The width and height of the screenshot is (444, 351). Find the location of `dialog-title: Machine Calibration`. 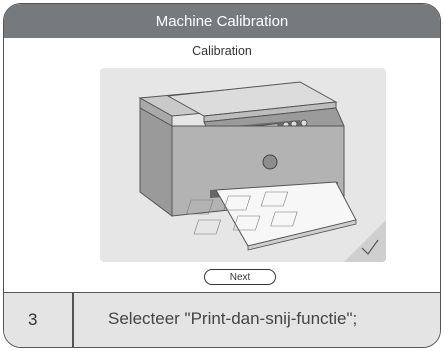

dialog-title: Machine Calibration is located at coordinates (222, 21).